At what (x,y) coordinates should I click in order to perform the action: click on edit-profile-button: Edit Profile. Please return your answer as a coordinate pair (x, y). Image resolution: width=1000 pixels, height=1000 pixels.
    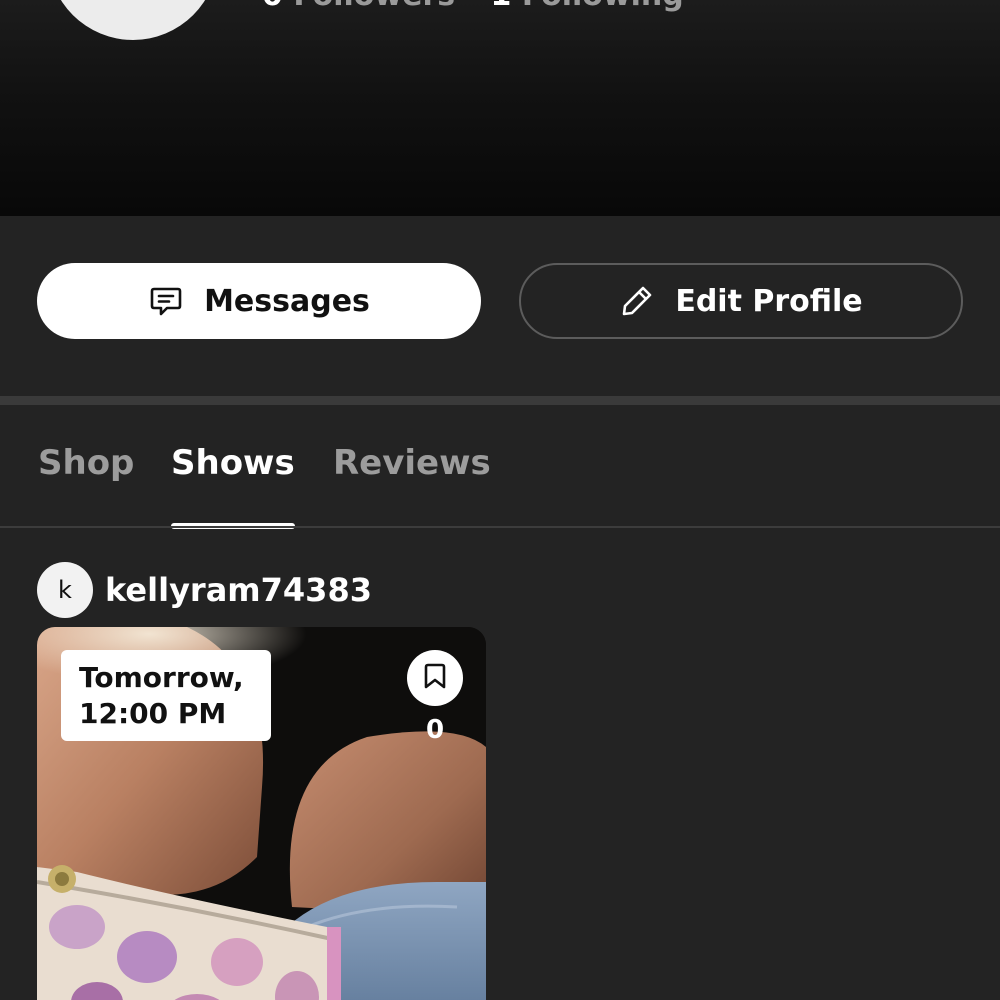
    Looking at the image, I should click on (741, 301).